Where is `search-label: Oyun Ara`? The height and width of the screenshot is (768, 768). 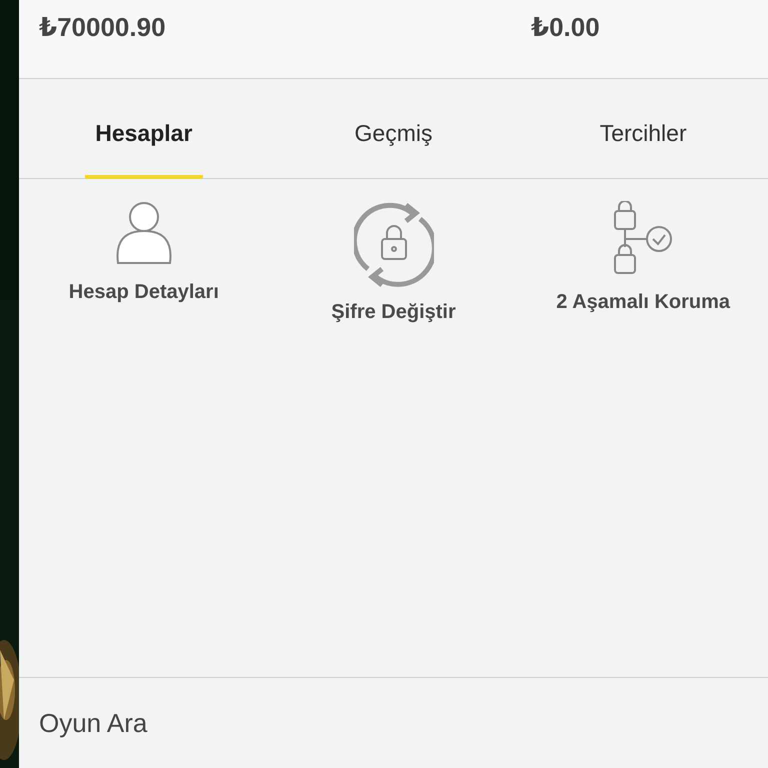
search-label: Oyun Ara is located at coordinates (93, 723).